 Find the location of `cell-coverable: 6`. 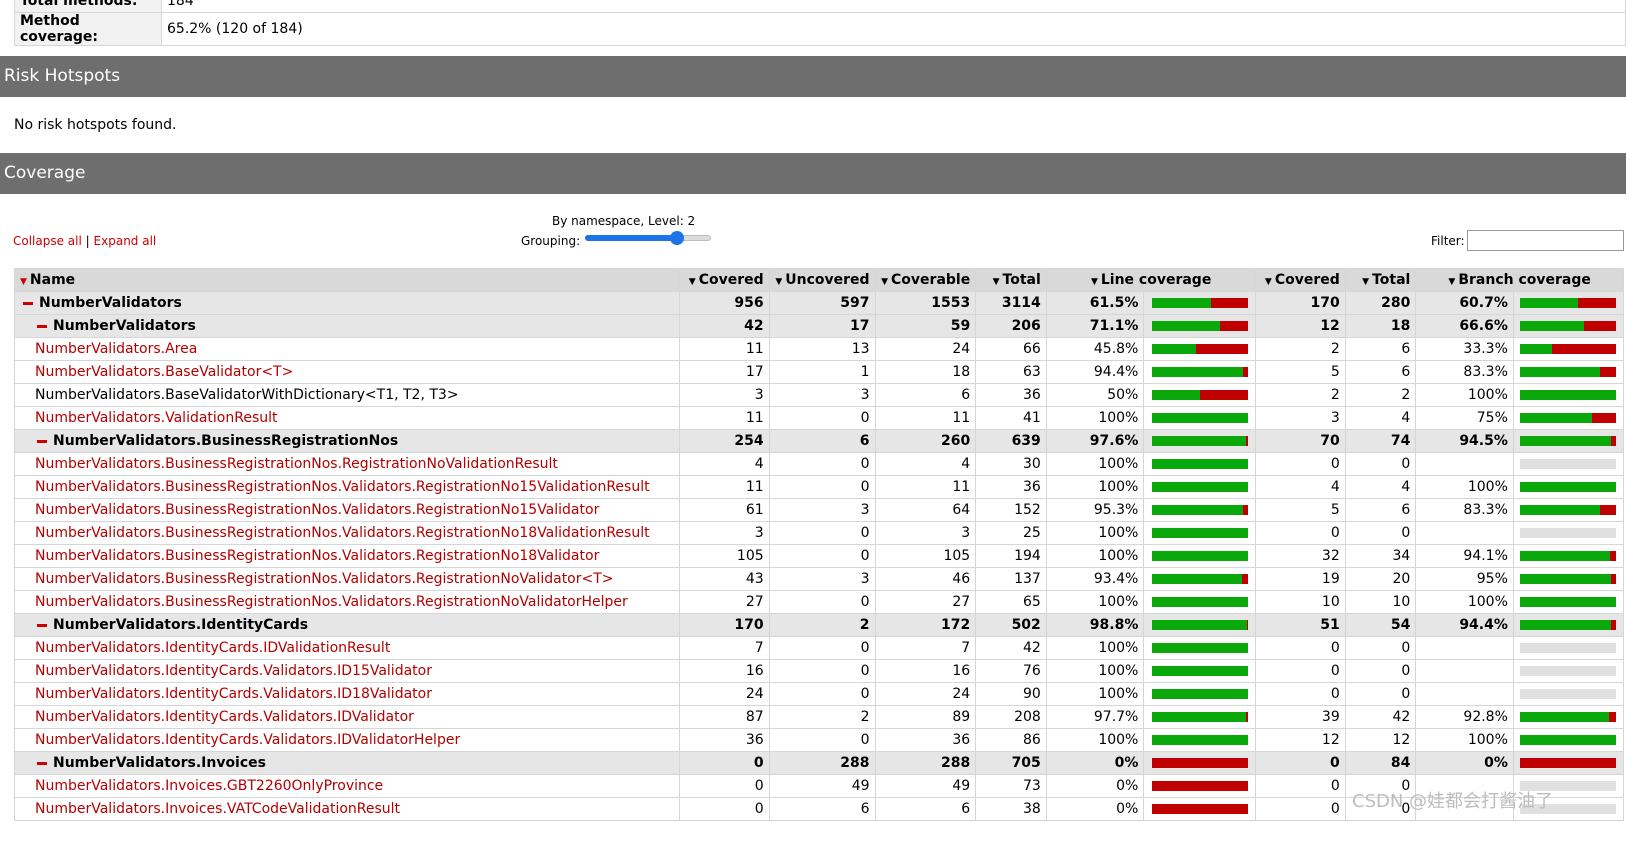

cell-coverable: 6 is located at coordinates (925, 395).